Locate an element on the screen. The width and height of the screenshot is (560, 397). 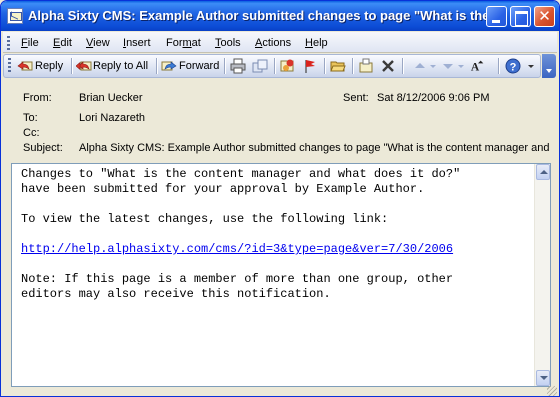
close-icon: ✕ is located at coordinates (544, 16).